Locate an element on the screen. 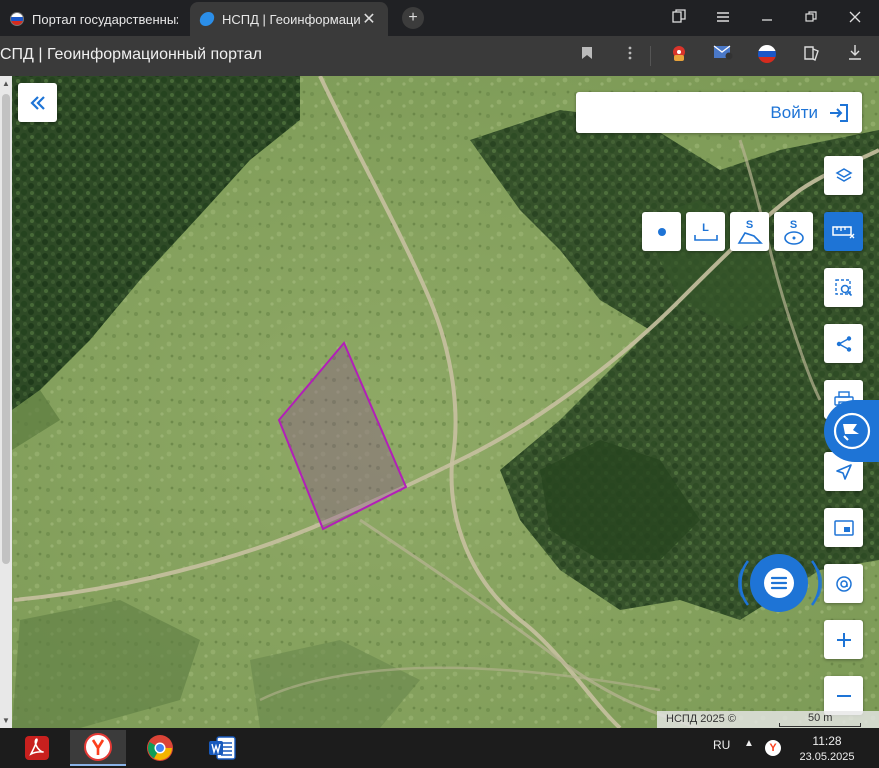 Image resolution: width=879 pixels, height=768 pixels. measure-circle-button: S is located at coordinates (793, 231).